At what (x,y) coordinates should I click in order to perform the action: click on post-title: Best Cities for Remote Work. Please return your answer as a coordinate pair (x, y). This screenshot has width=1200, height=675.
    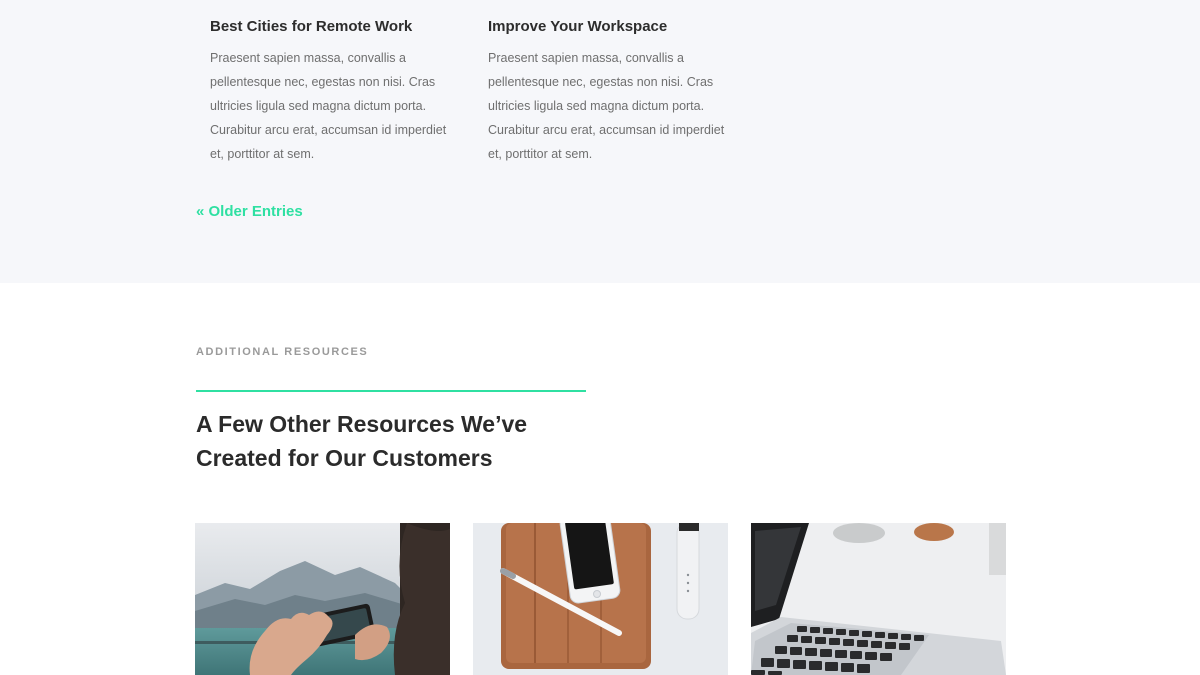
    Looking at the image, I should click on (330, 27).